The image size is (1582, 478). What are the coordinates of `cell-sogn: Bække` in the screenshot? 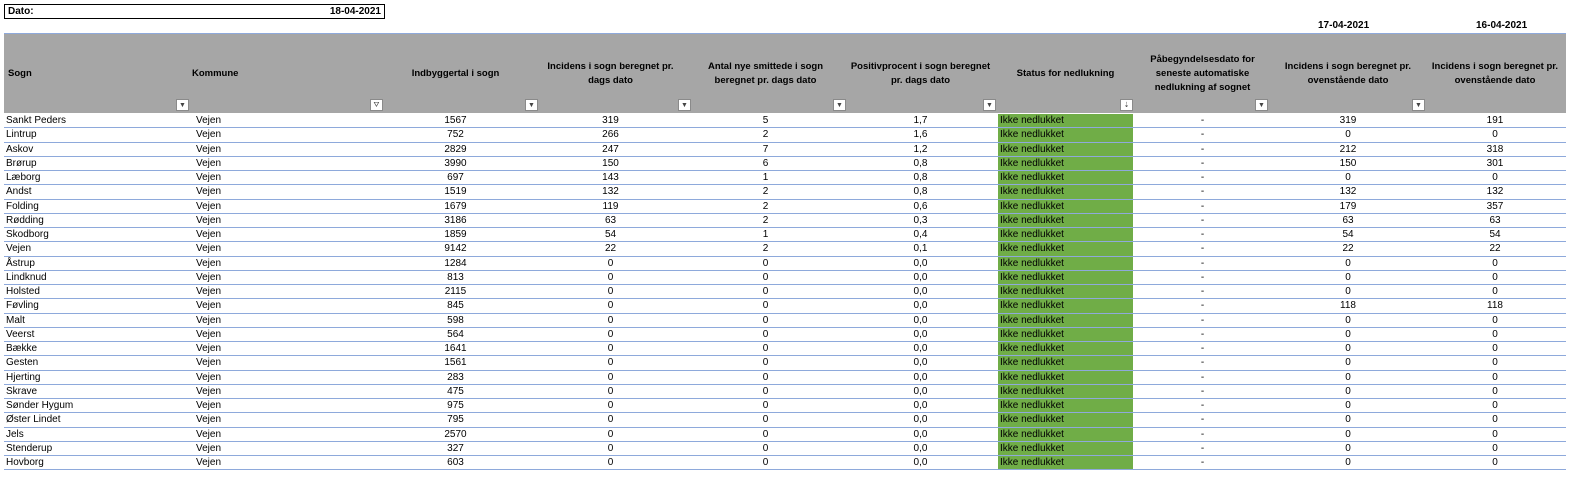 It's located at (96, 348).